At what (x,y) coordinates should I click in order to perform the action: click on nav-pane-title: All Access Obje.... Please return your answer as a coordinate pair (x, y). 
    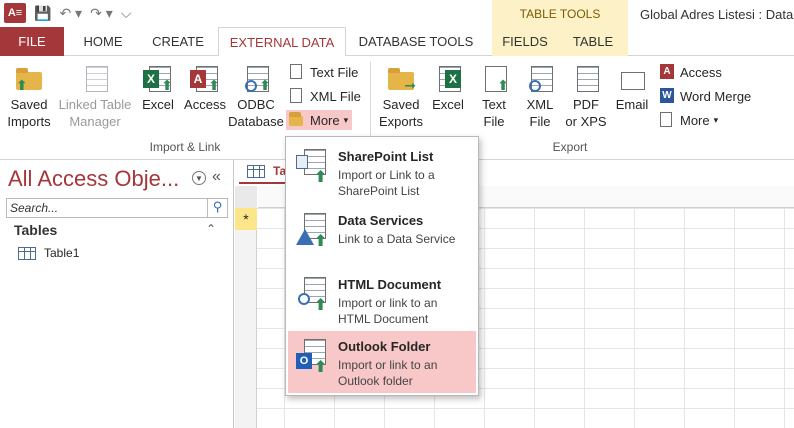
    Looking at the image, I should click on (93, 179).